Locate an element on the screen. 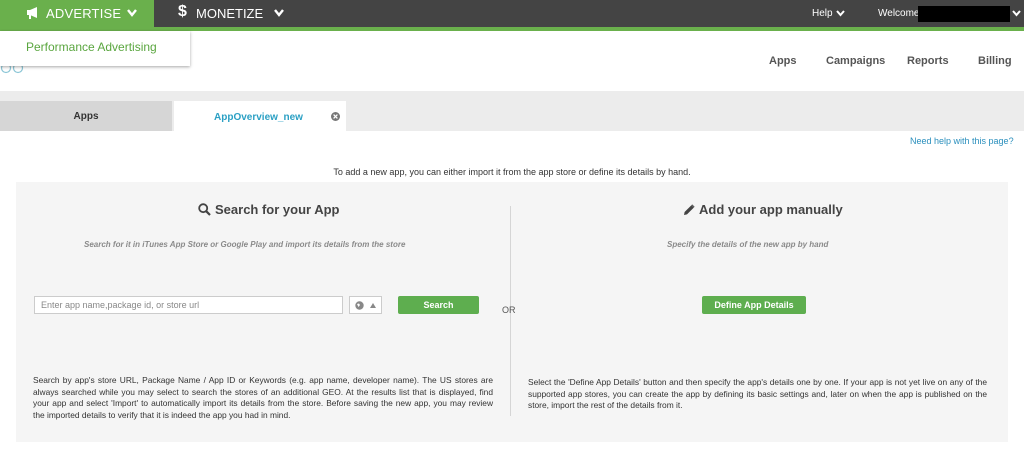 Image resolution: width=1024 pixels, height=449 pixels. caret-up-icon is located at coordinates (373, 305).